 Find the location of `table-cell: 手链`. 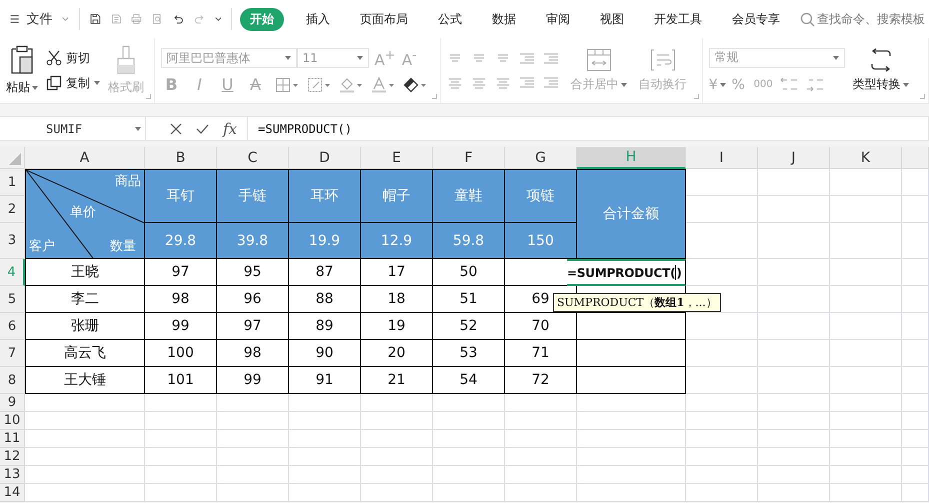

table-cell: 手链 is located at coordinates (253, 196).